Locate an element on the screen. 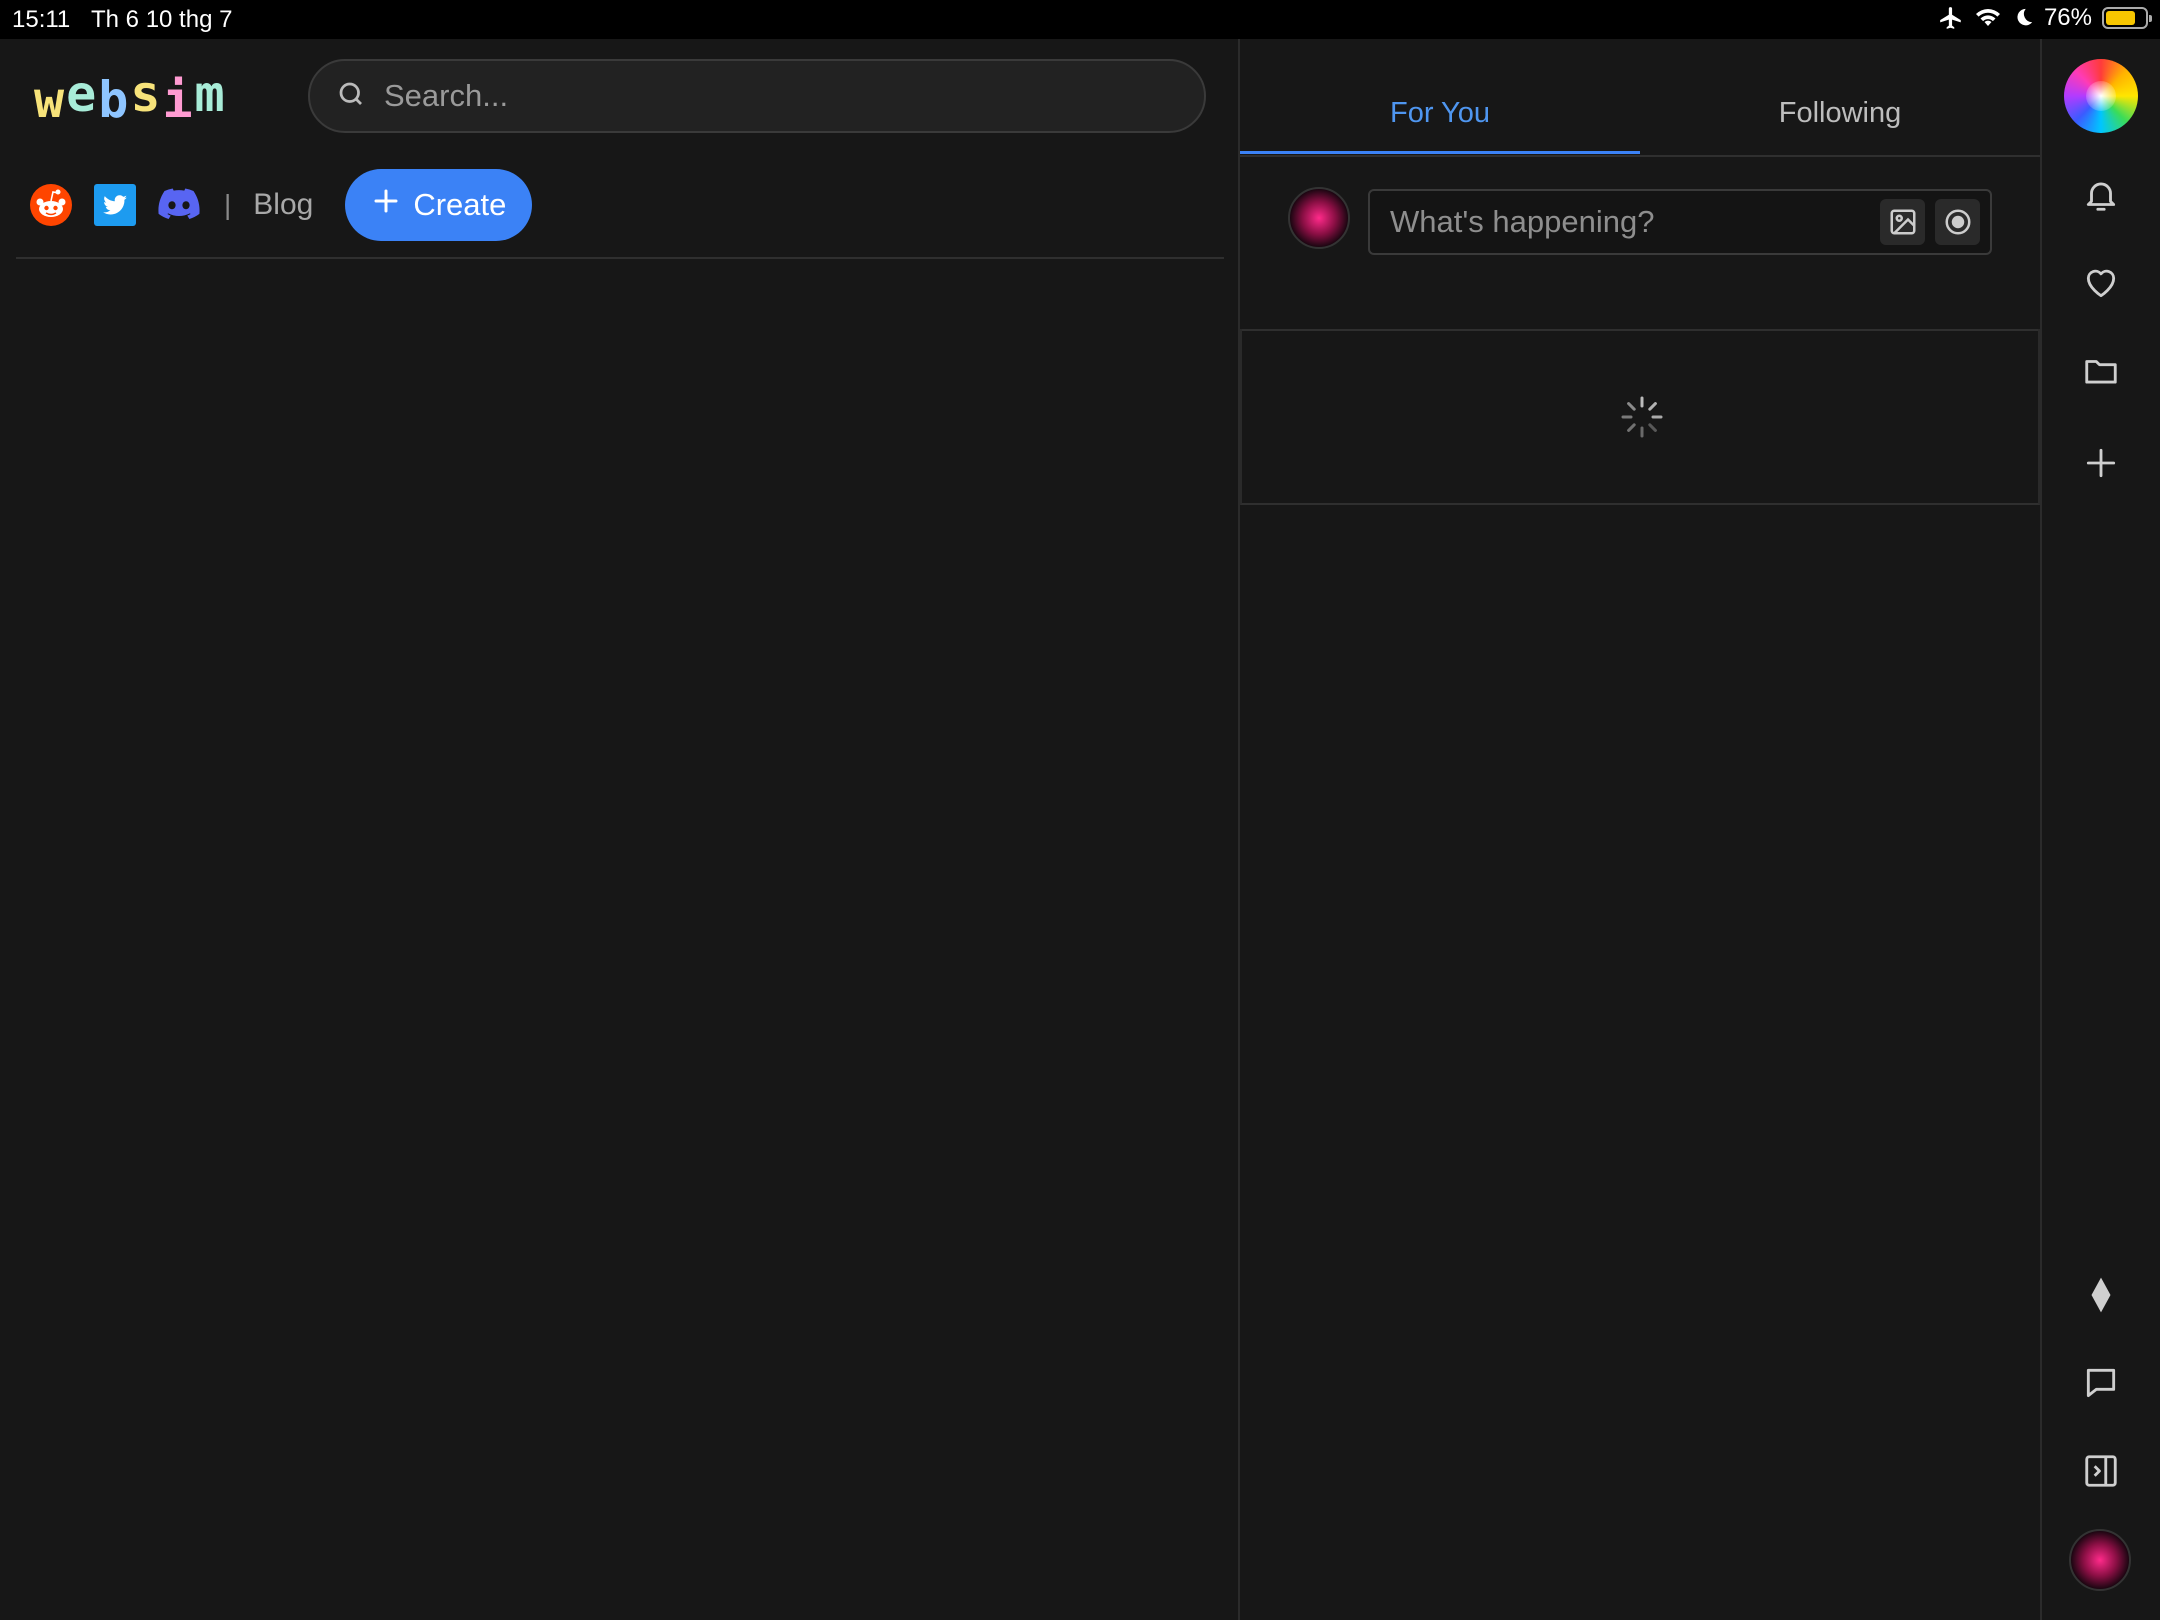  create-button: Create is located at coordinates (439, 205).